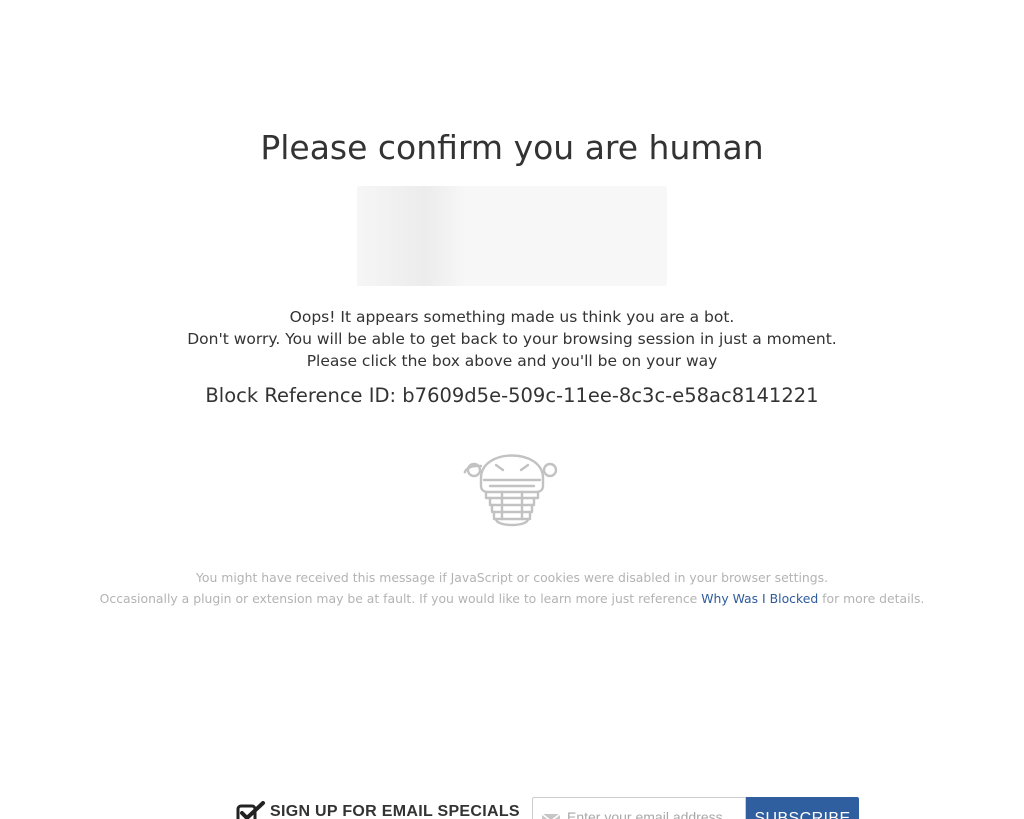 The height and width of the screenshot is (819, 1024). Describe the element at coordinates (871, 598) in the screenshot. I see `footnote-text-end: for more details.` at that location.